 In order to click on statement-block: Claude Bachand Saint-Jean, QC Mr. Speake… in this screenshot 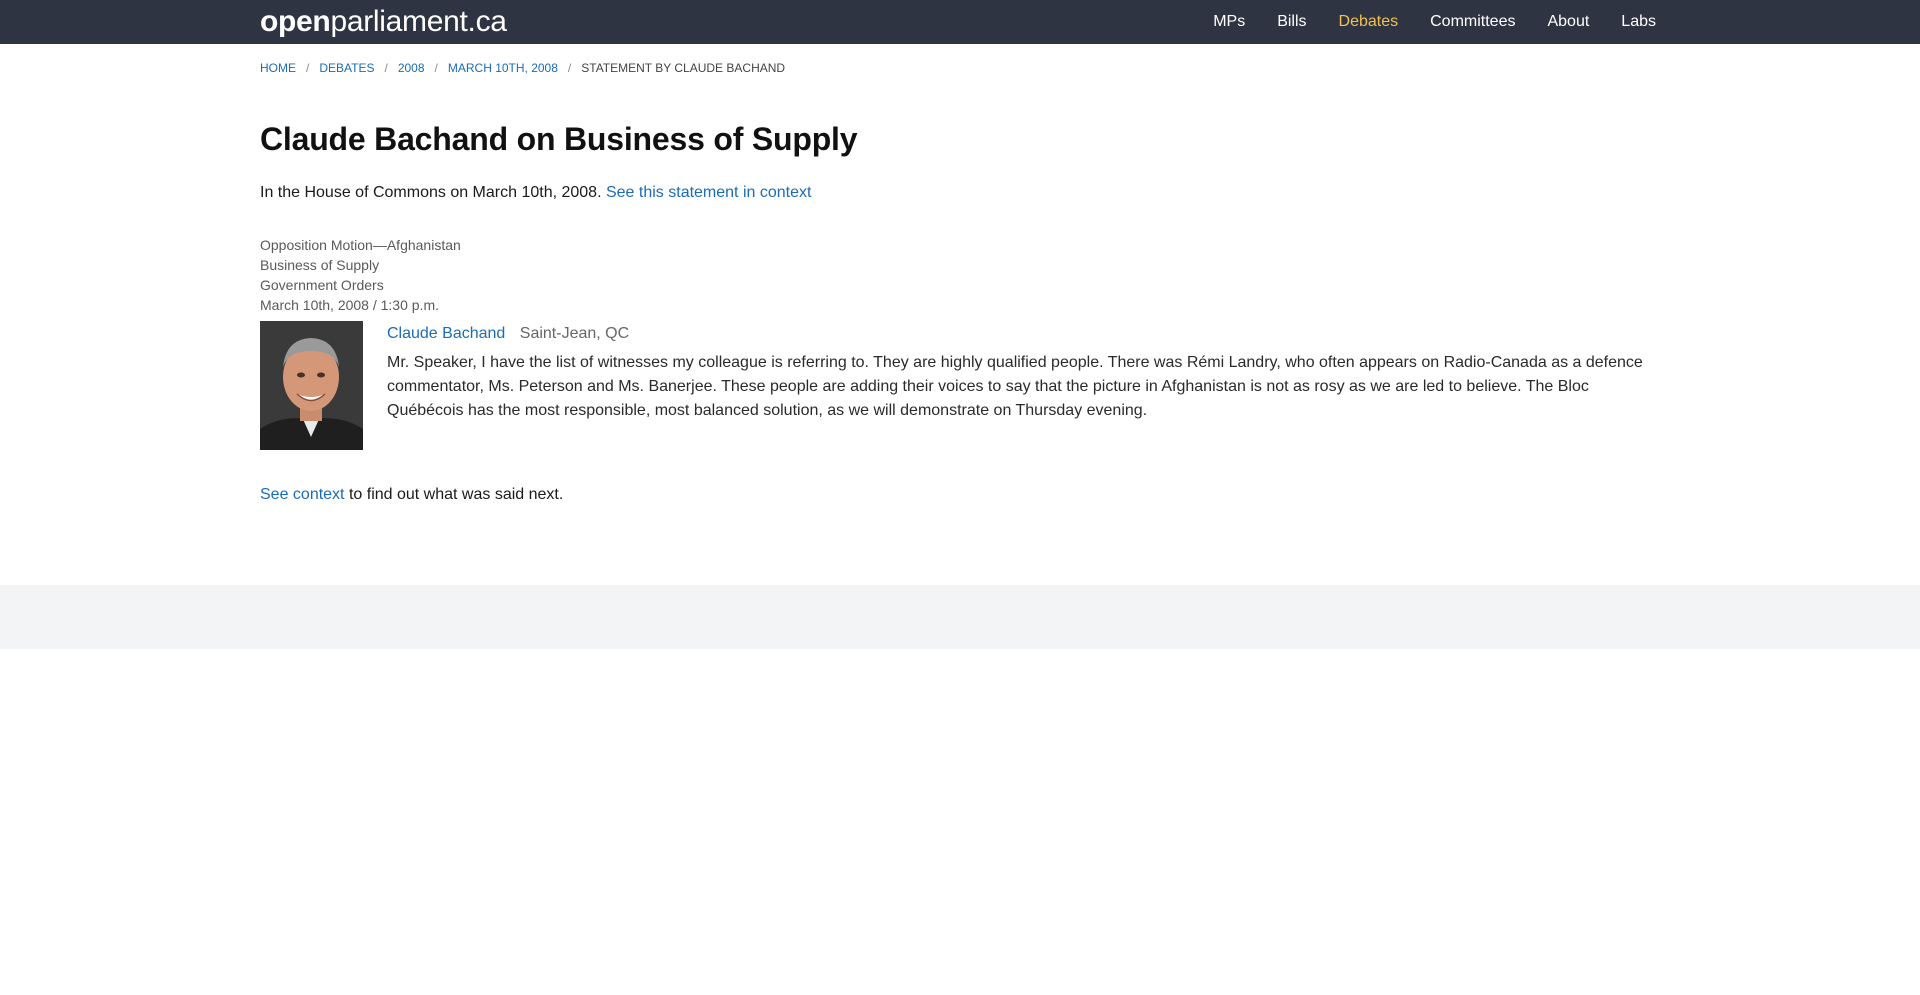, I will do `click(958, 385)`.